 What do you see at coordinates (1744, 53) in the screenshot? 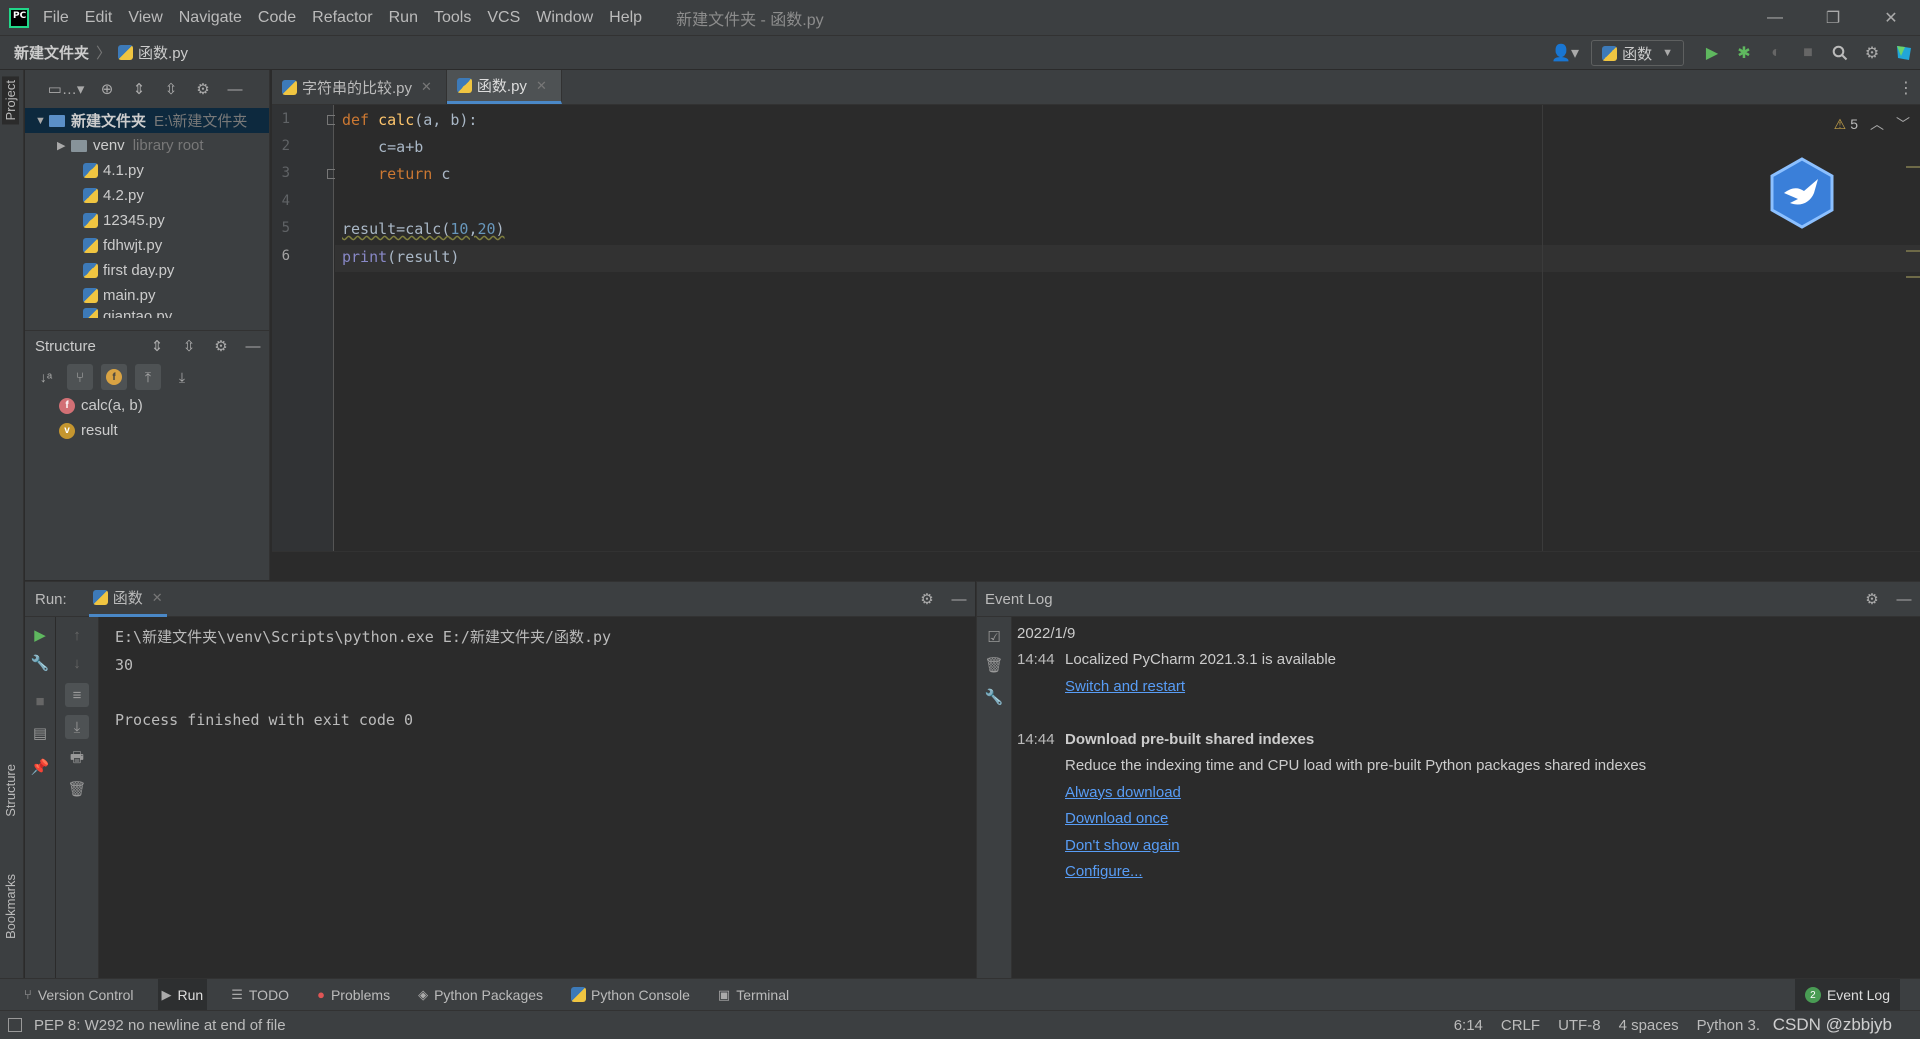
I see `debug-icon: ✱` at bounding box center [1744, 53].